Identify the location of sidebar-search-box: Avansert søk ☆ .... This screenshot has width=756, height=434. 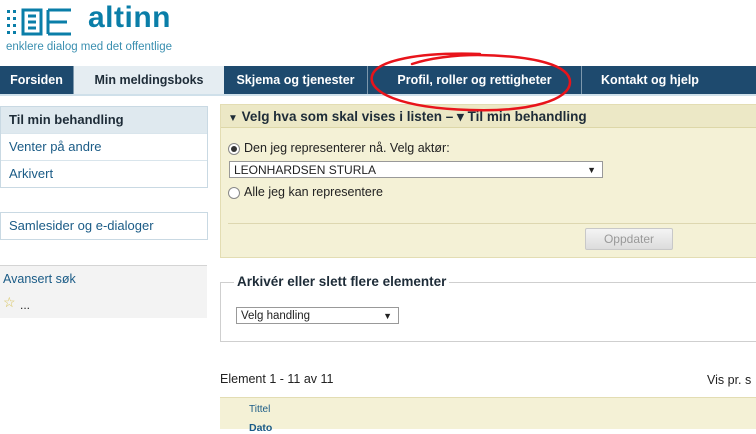
(103, 291).